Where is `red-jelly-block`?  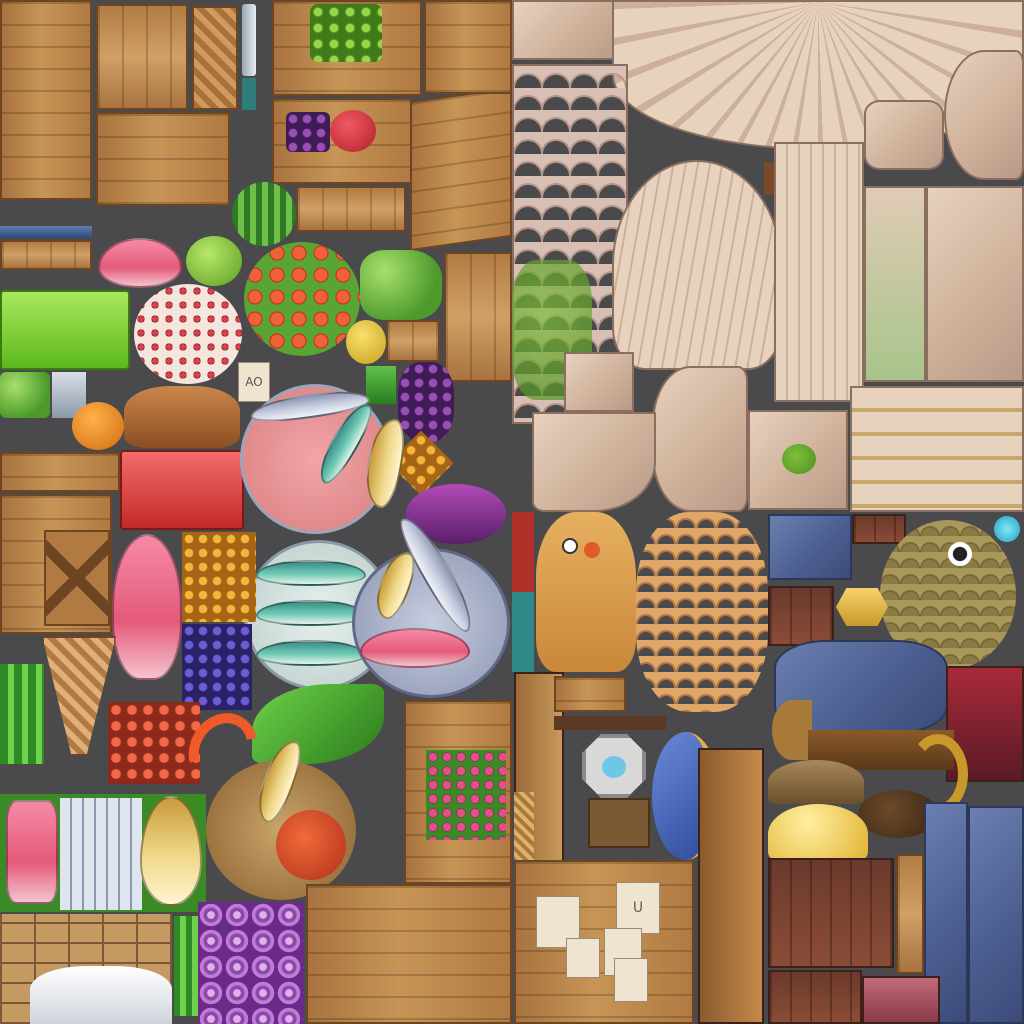
red-jelly-block is located at coordinates (182, 490).